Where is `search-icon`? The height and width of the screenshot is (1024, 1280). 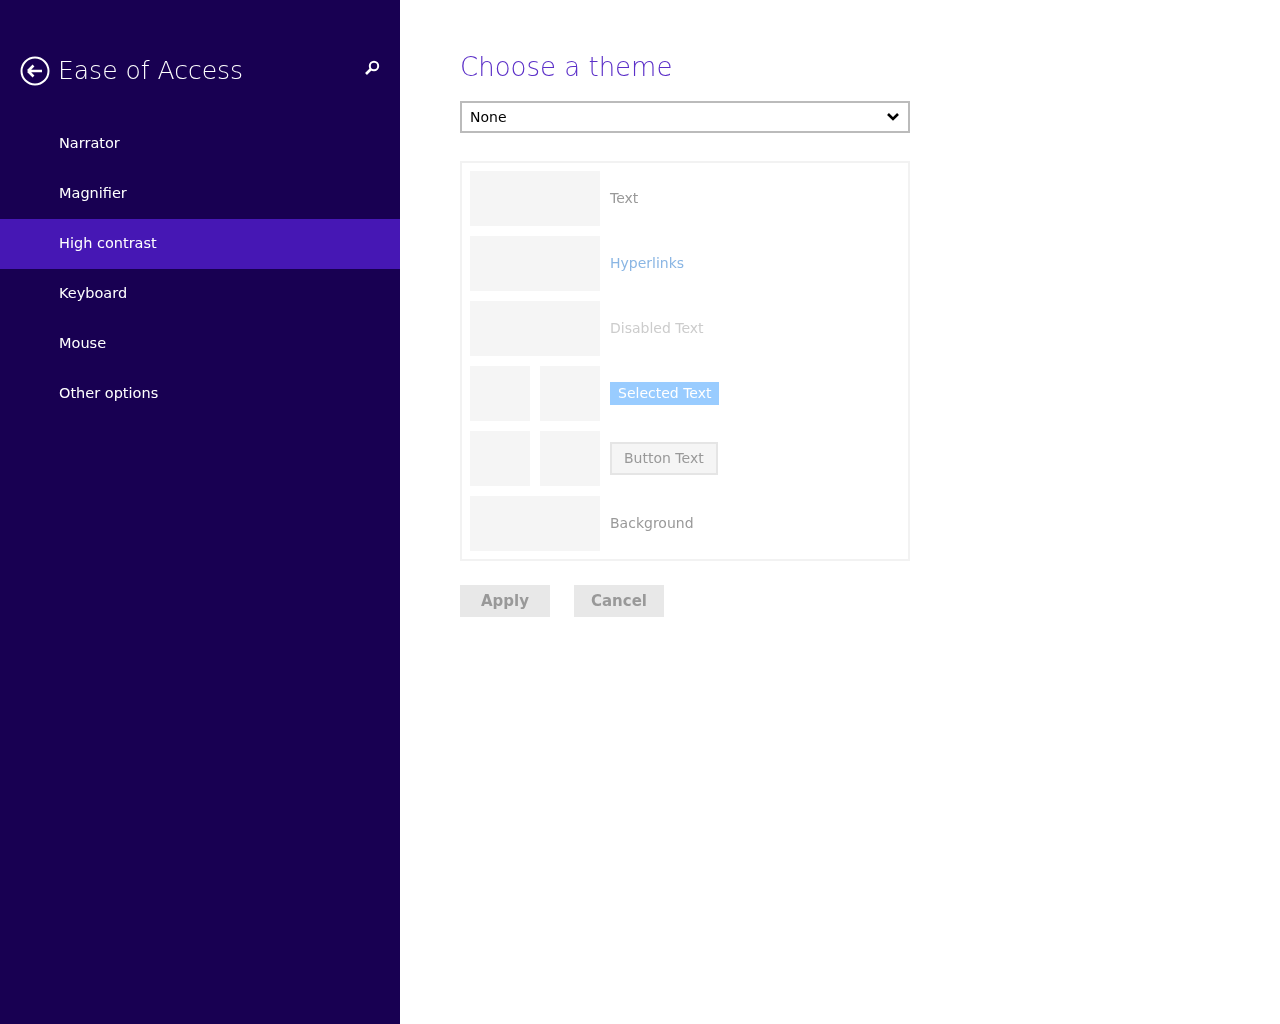 search-icon is located at coordinates (372, 68).